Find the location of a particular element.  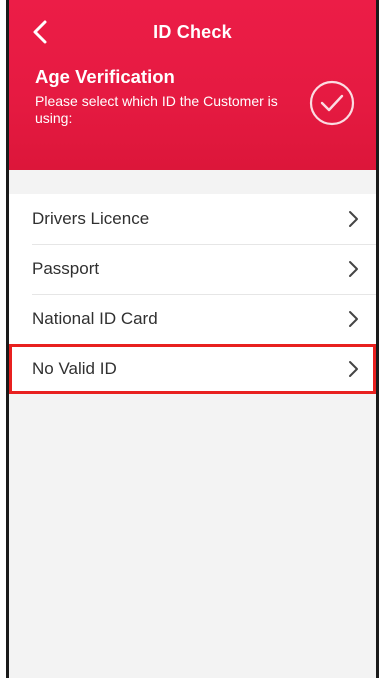

section-title: Age Verification is located at coordinates (105, 76).